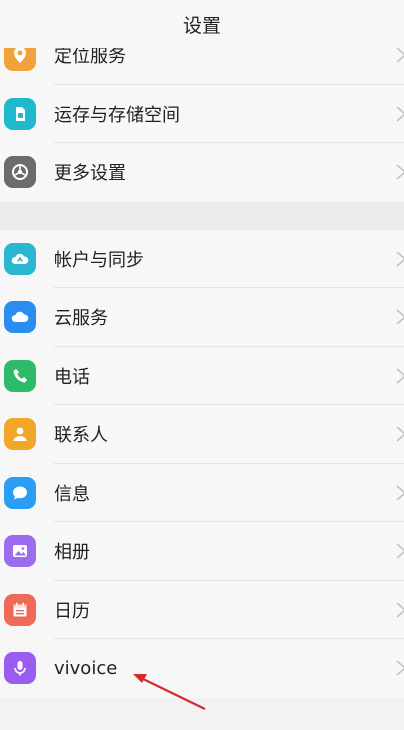 The width and height of the screenshot is (404, 730). What do you see at coordinates (20, 113) in the screenshot?
I see `storage-icon` at bounding box center [20, 113].